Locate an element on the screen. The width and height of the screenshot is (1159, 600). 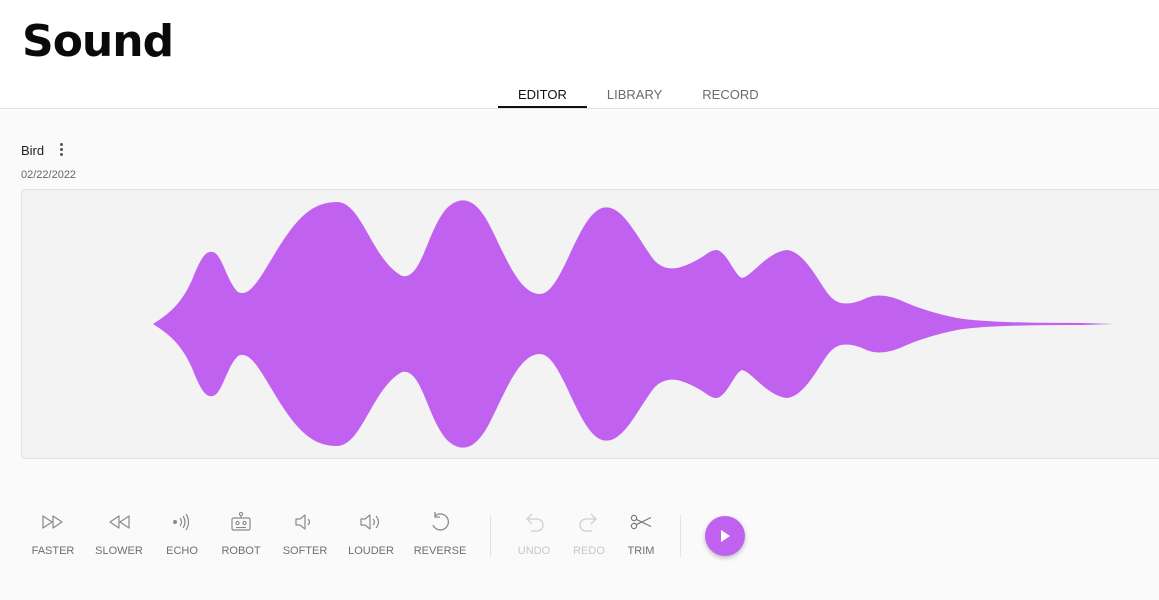
echo-icon is located at coordinates (182, 522).